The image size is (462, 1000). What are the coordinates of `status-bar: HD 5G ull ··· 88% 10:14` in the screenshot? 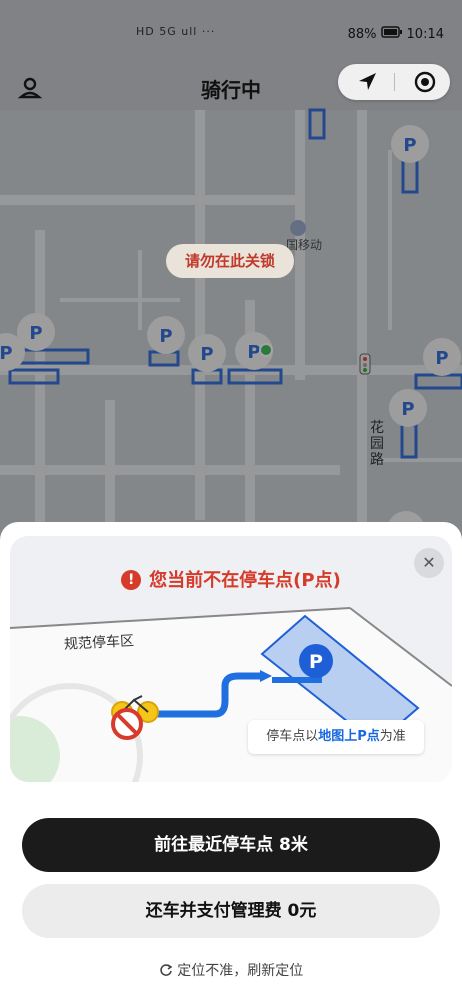 It's located at (231, 32).